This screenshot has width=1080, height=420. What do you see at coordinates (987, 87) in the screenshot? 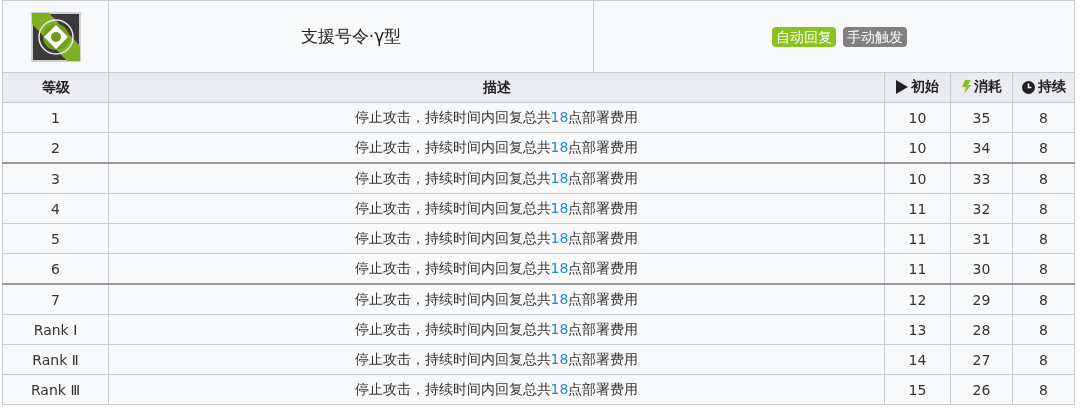
I see `column-header: 消耗` at bounding box center [987, 87].